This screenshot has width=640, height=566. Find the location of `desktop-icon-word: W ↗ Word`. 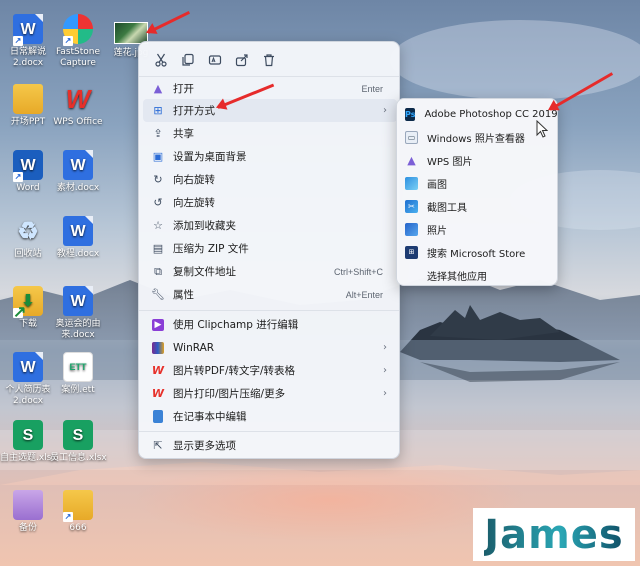

desktop-icon-word: W ↗ Word is located at coordinates (28, 172).